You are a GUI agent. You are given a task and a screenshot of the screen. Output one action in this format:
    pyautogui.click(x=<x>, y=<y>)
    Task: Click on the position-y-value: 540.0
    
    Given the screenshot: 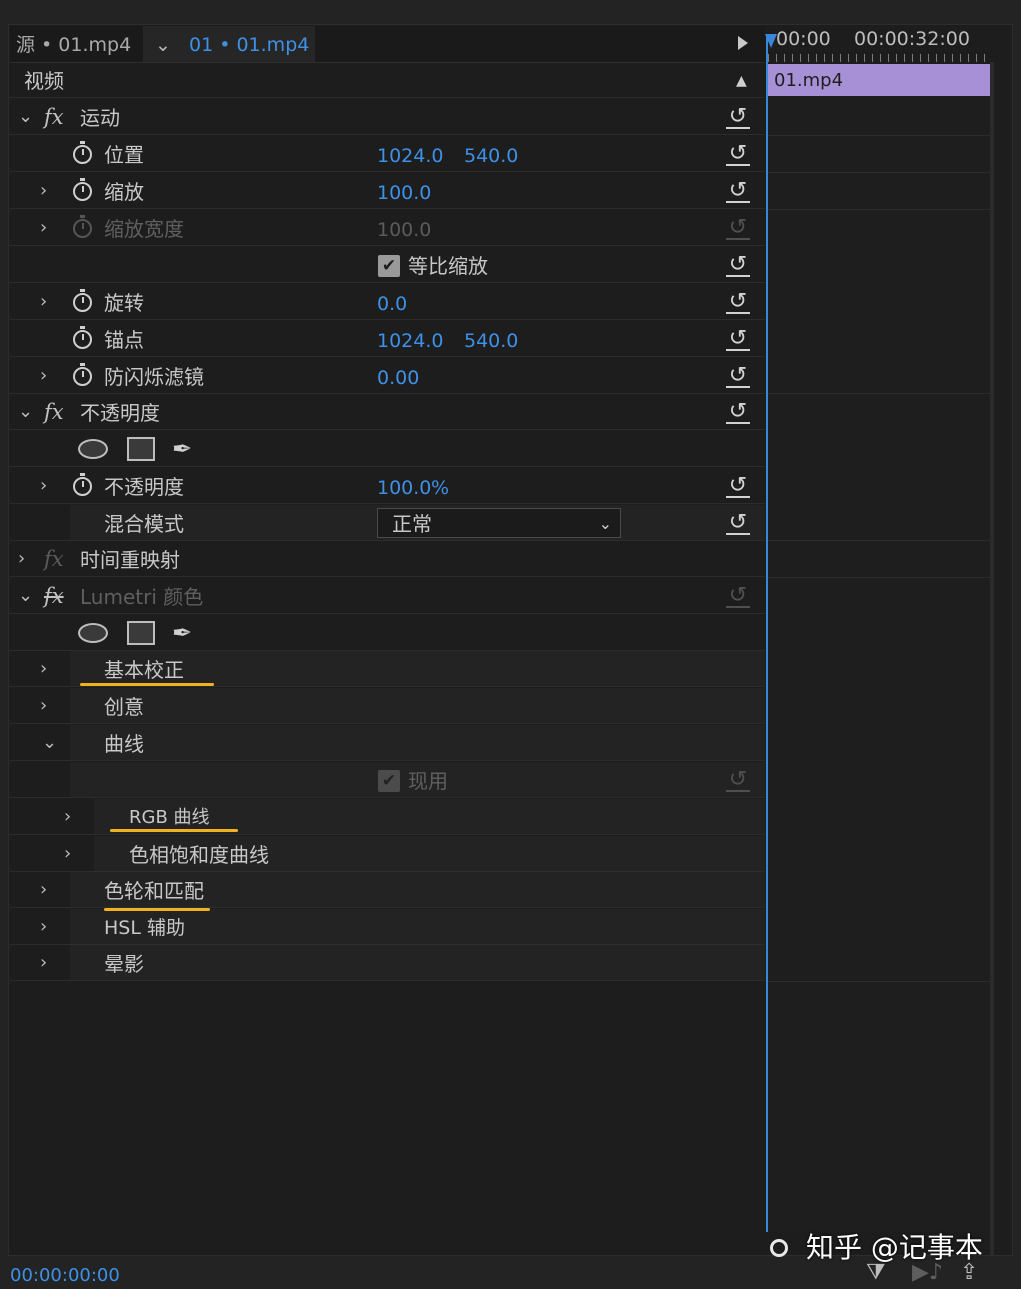 What is the action you would take?
    pyautogui.click(x=491, y=156)
    